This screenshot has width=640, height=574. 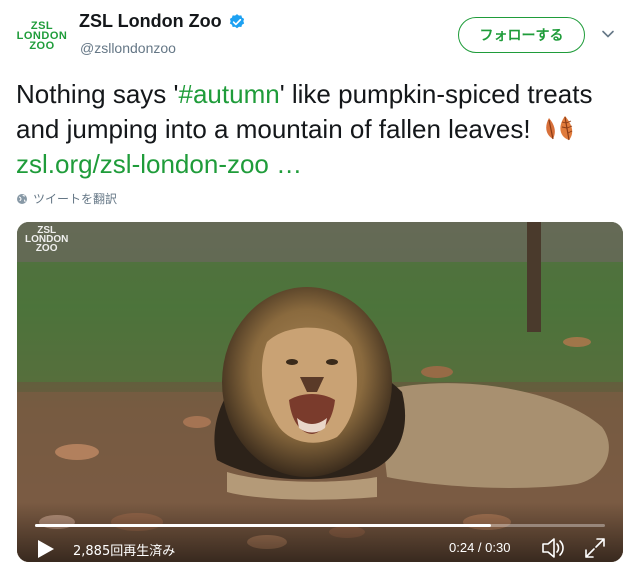 What do you see at coordinates (75, 199) in the screenshot?
I see `translate-label: ツイートを翻訳` at bounding box center [75, 199].